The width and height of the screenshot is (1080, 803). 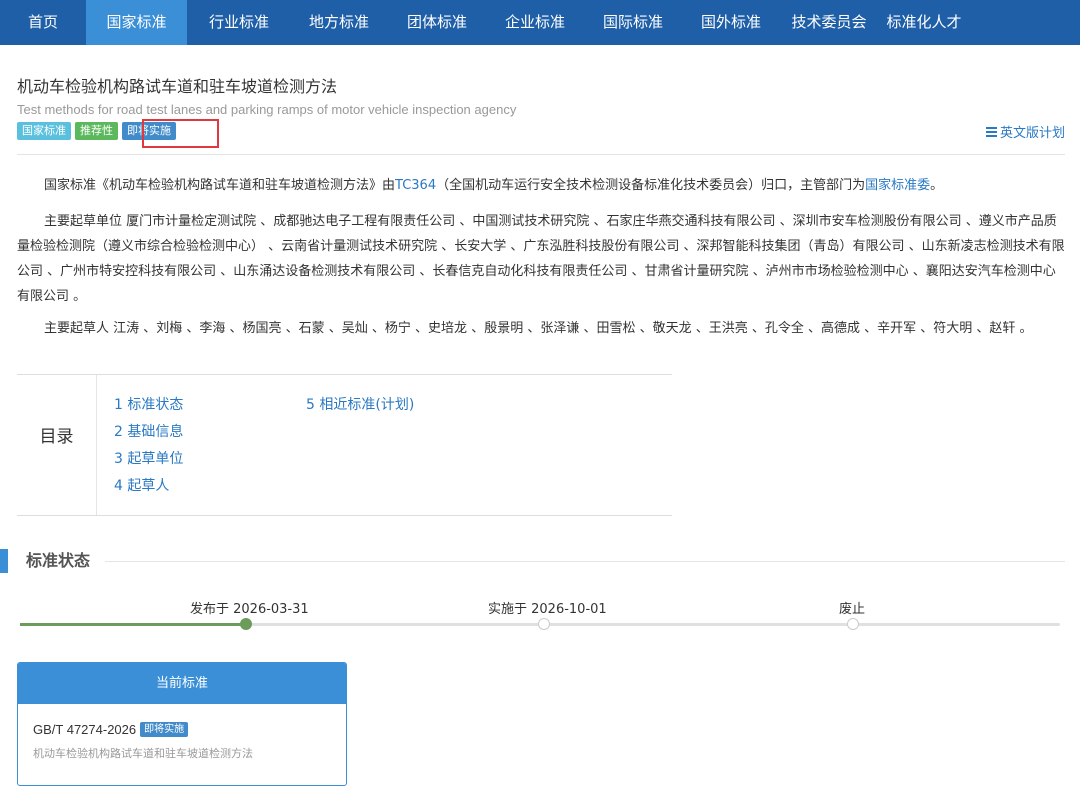 I want to click on nav-item-local-standard: 地方标准, so click(x=339, y=22).